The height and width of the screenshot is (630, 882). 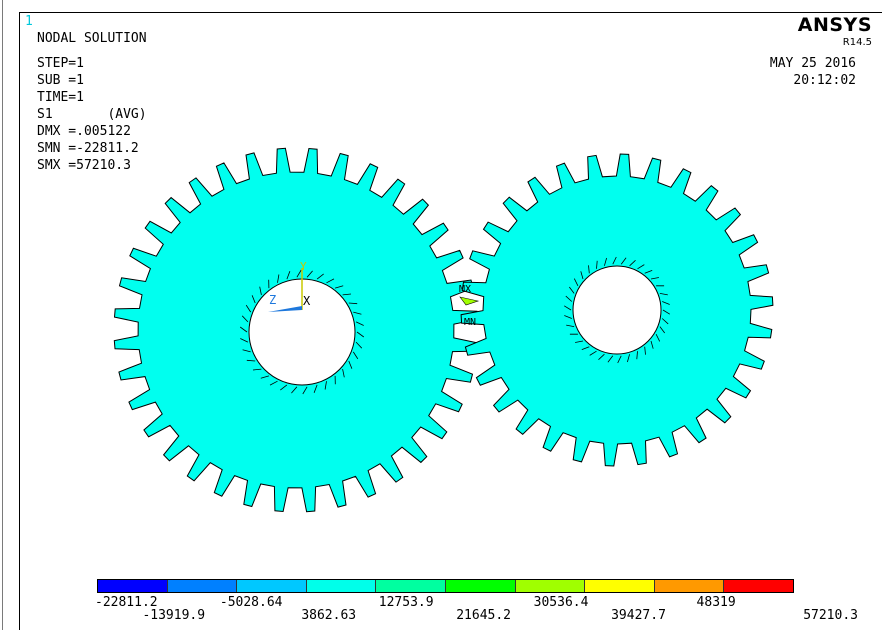 What do you see at coordinates (561, 602) in the screenshot?
I see `legend-value: 30536.4` at bounding box center [561, 602].